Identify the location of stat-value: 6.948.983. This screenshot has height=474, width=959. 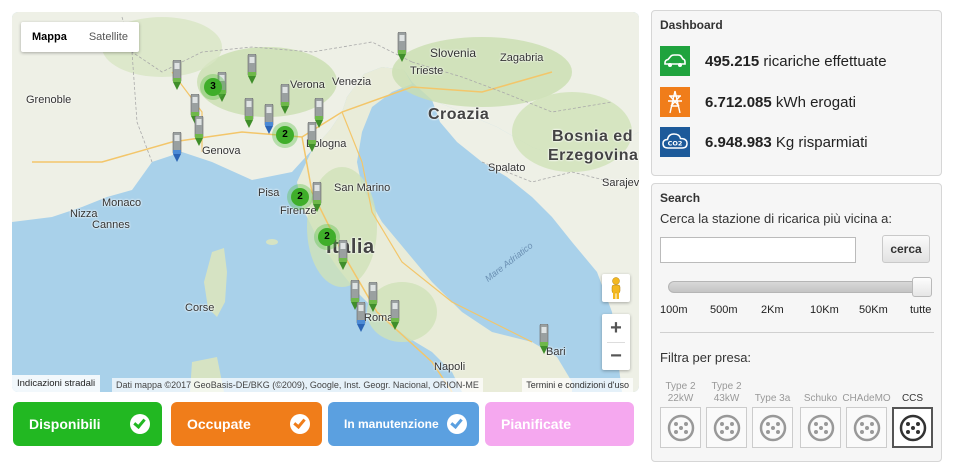
(738, 142).